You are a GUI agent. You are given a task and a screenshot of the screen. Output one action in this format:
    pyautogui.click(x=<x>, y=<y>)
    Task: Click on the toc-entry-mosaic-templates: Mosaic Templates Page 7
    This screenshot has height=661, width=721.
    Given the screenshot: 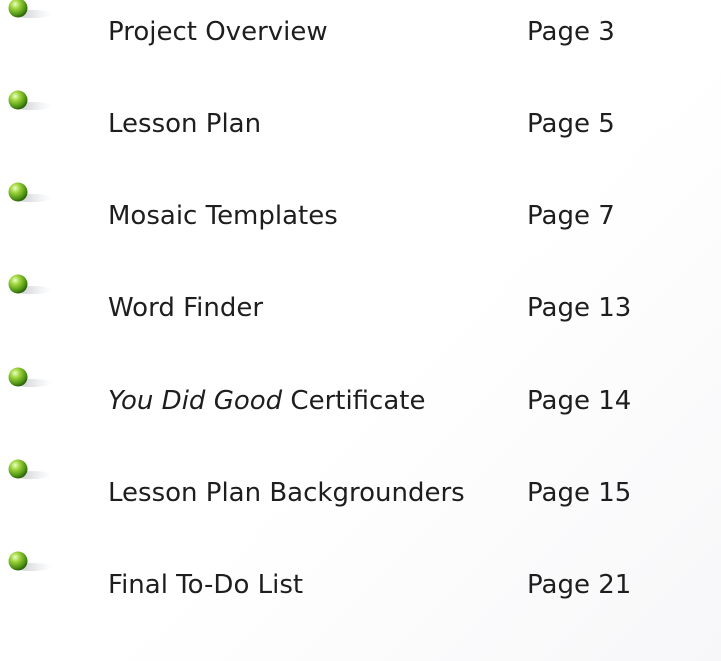 What is the action you would take?
    pyautogui.click(x=360, y=208)
    